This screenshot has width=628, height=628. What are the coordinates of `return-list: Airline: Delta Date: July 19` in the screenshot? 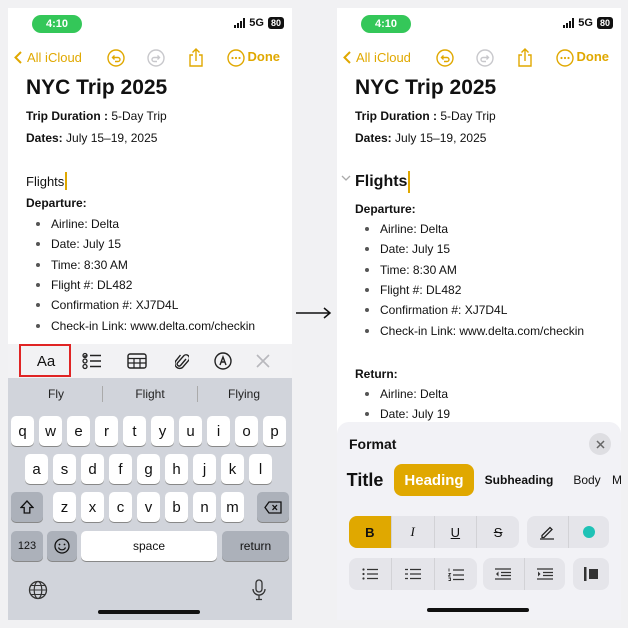 It's located at (407, 404).